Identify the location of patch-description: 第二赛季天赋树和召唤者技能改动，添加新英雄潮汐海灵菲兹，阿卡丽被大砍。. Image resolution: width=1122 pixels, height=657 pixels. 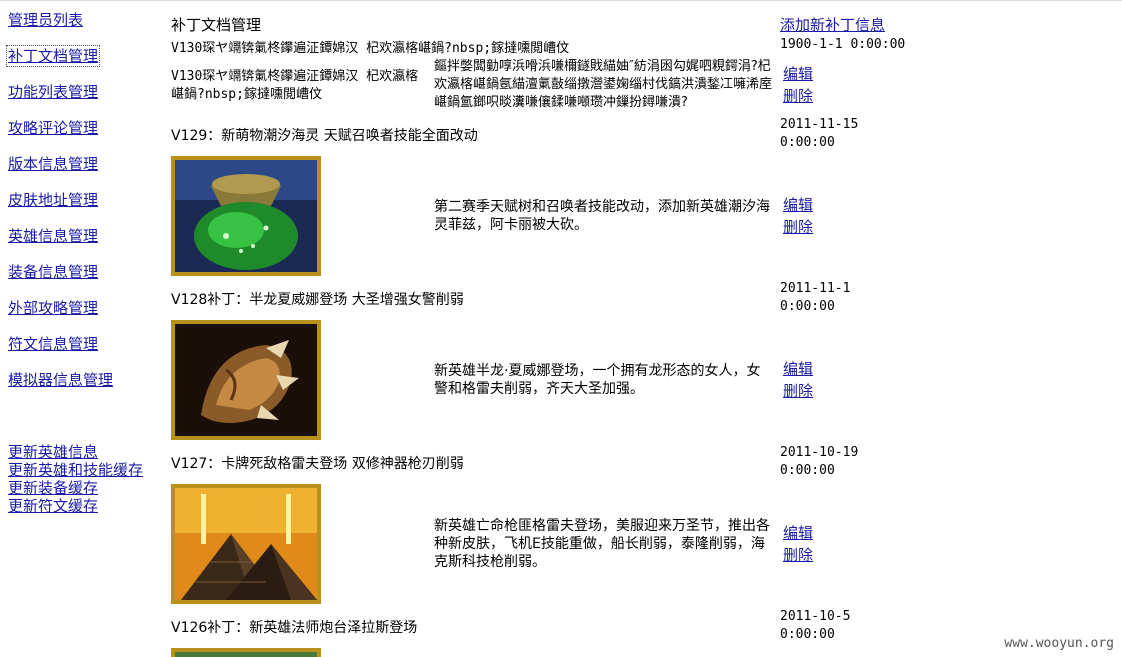
(602, 216).